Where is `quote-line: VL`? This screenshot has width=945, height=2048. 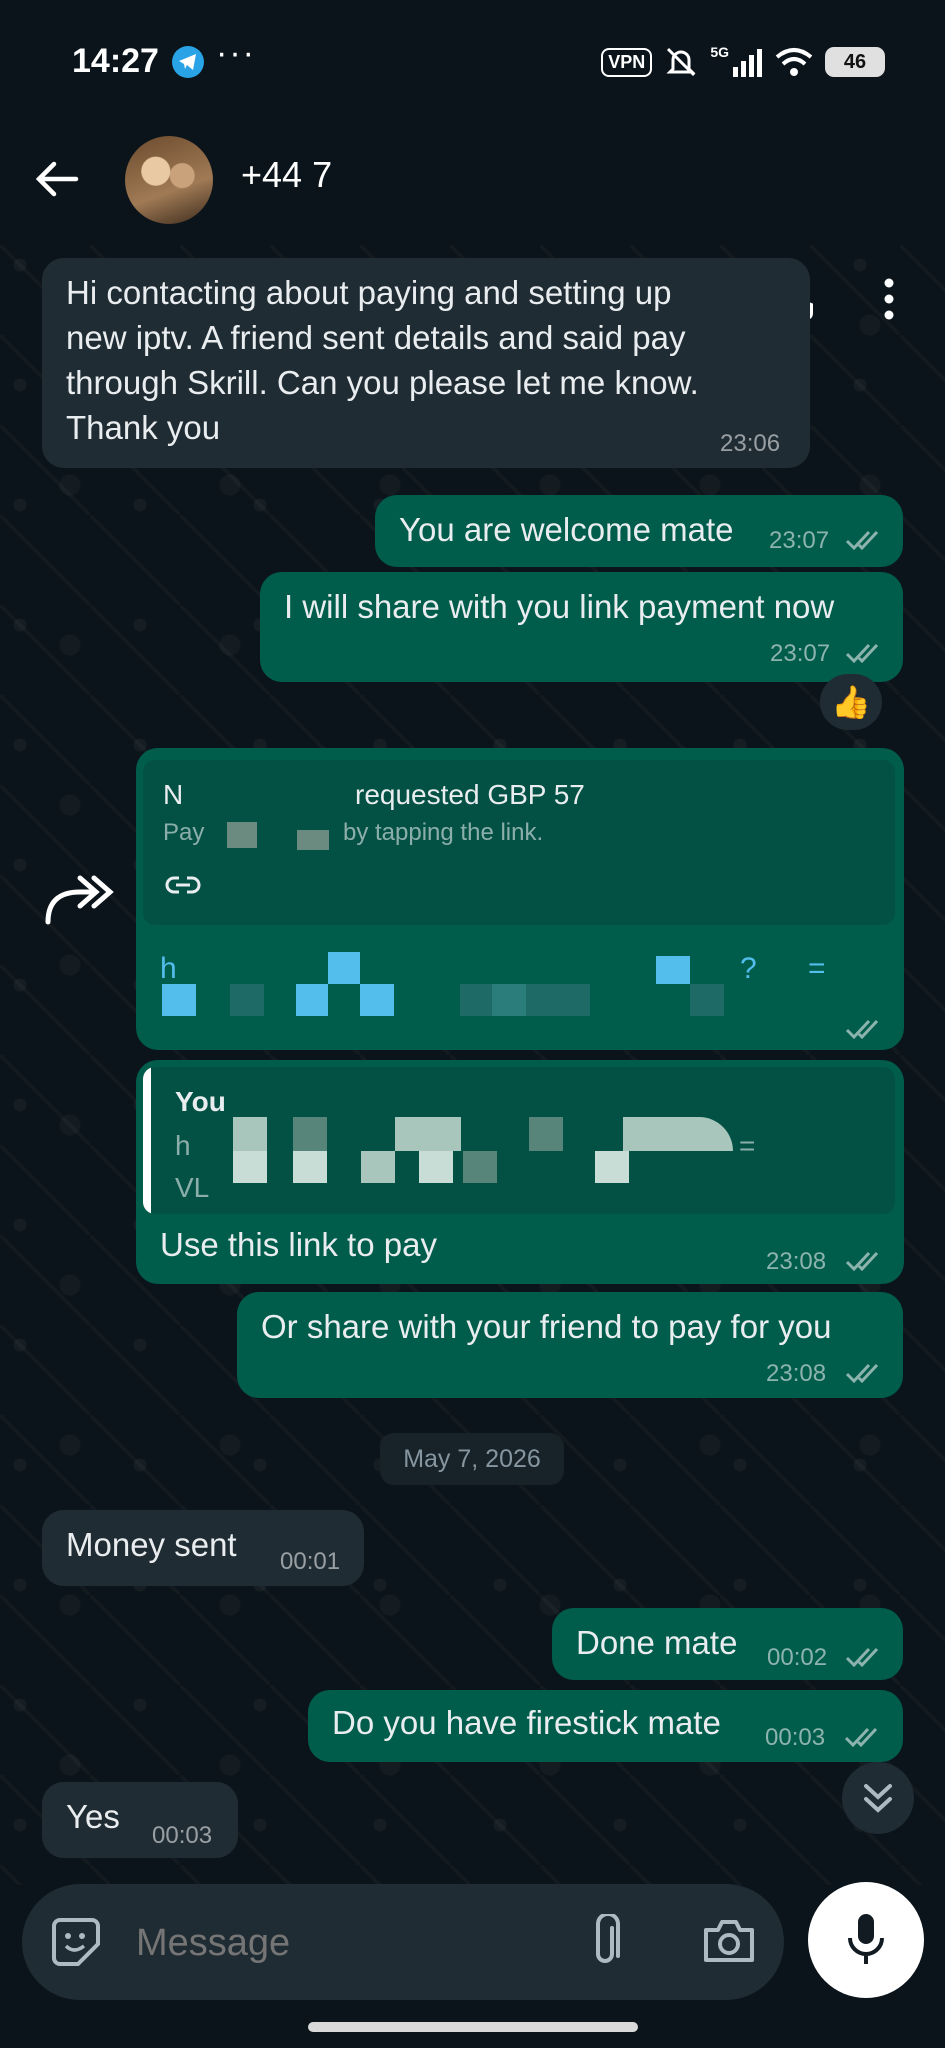 quote-line: VL is located at coordinates (192, 1187).